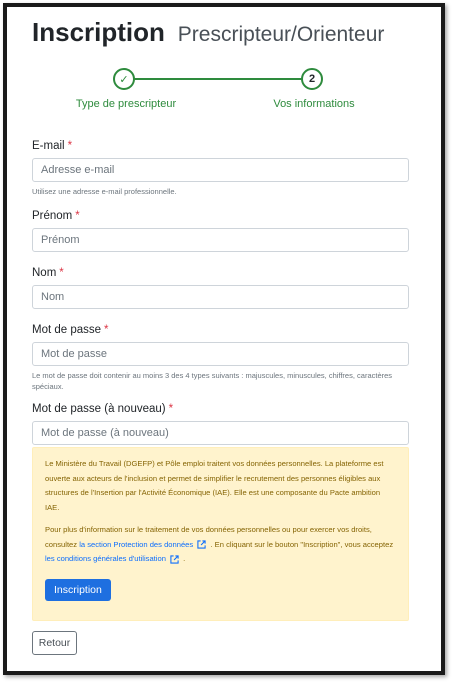 This screenshot has height=686, width=454. Describe the element at coordinates (221, 79) in the screenshot. I see `stepper-line` at that location.